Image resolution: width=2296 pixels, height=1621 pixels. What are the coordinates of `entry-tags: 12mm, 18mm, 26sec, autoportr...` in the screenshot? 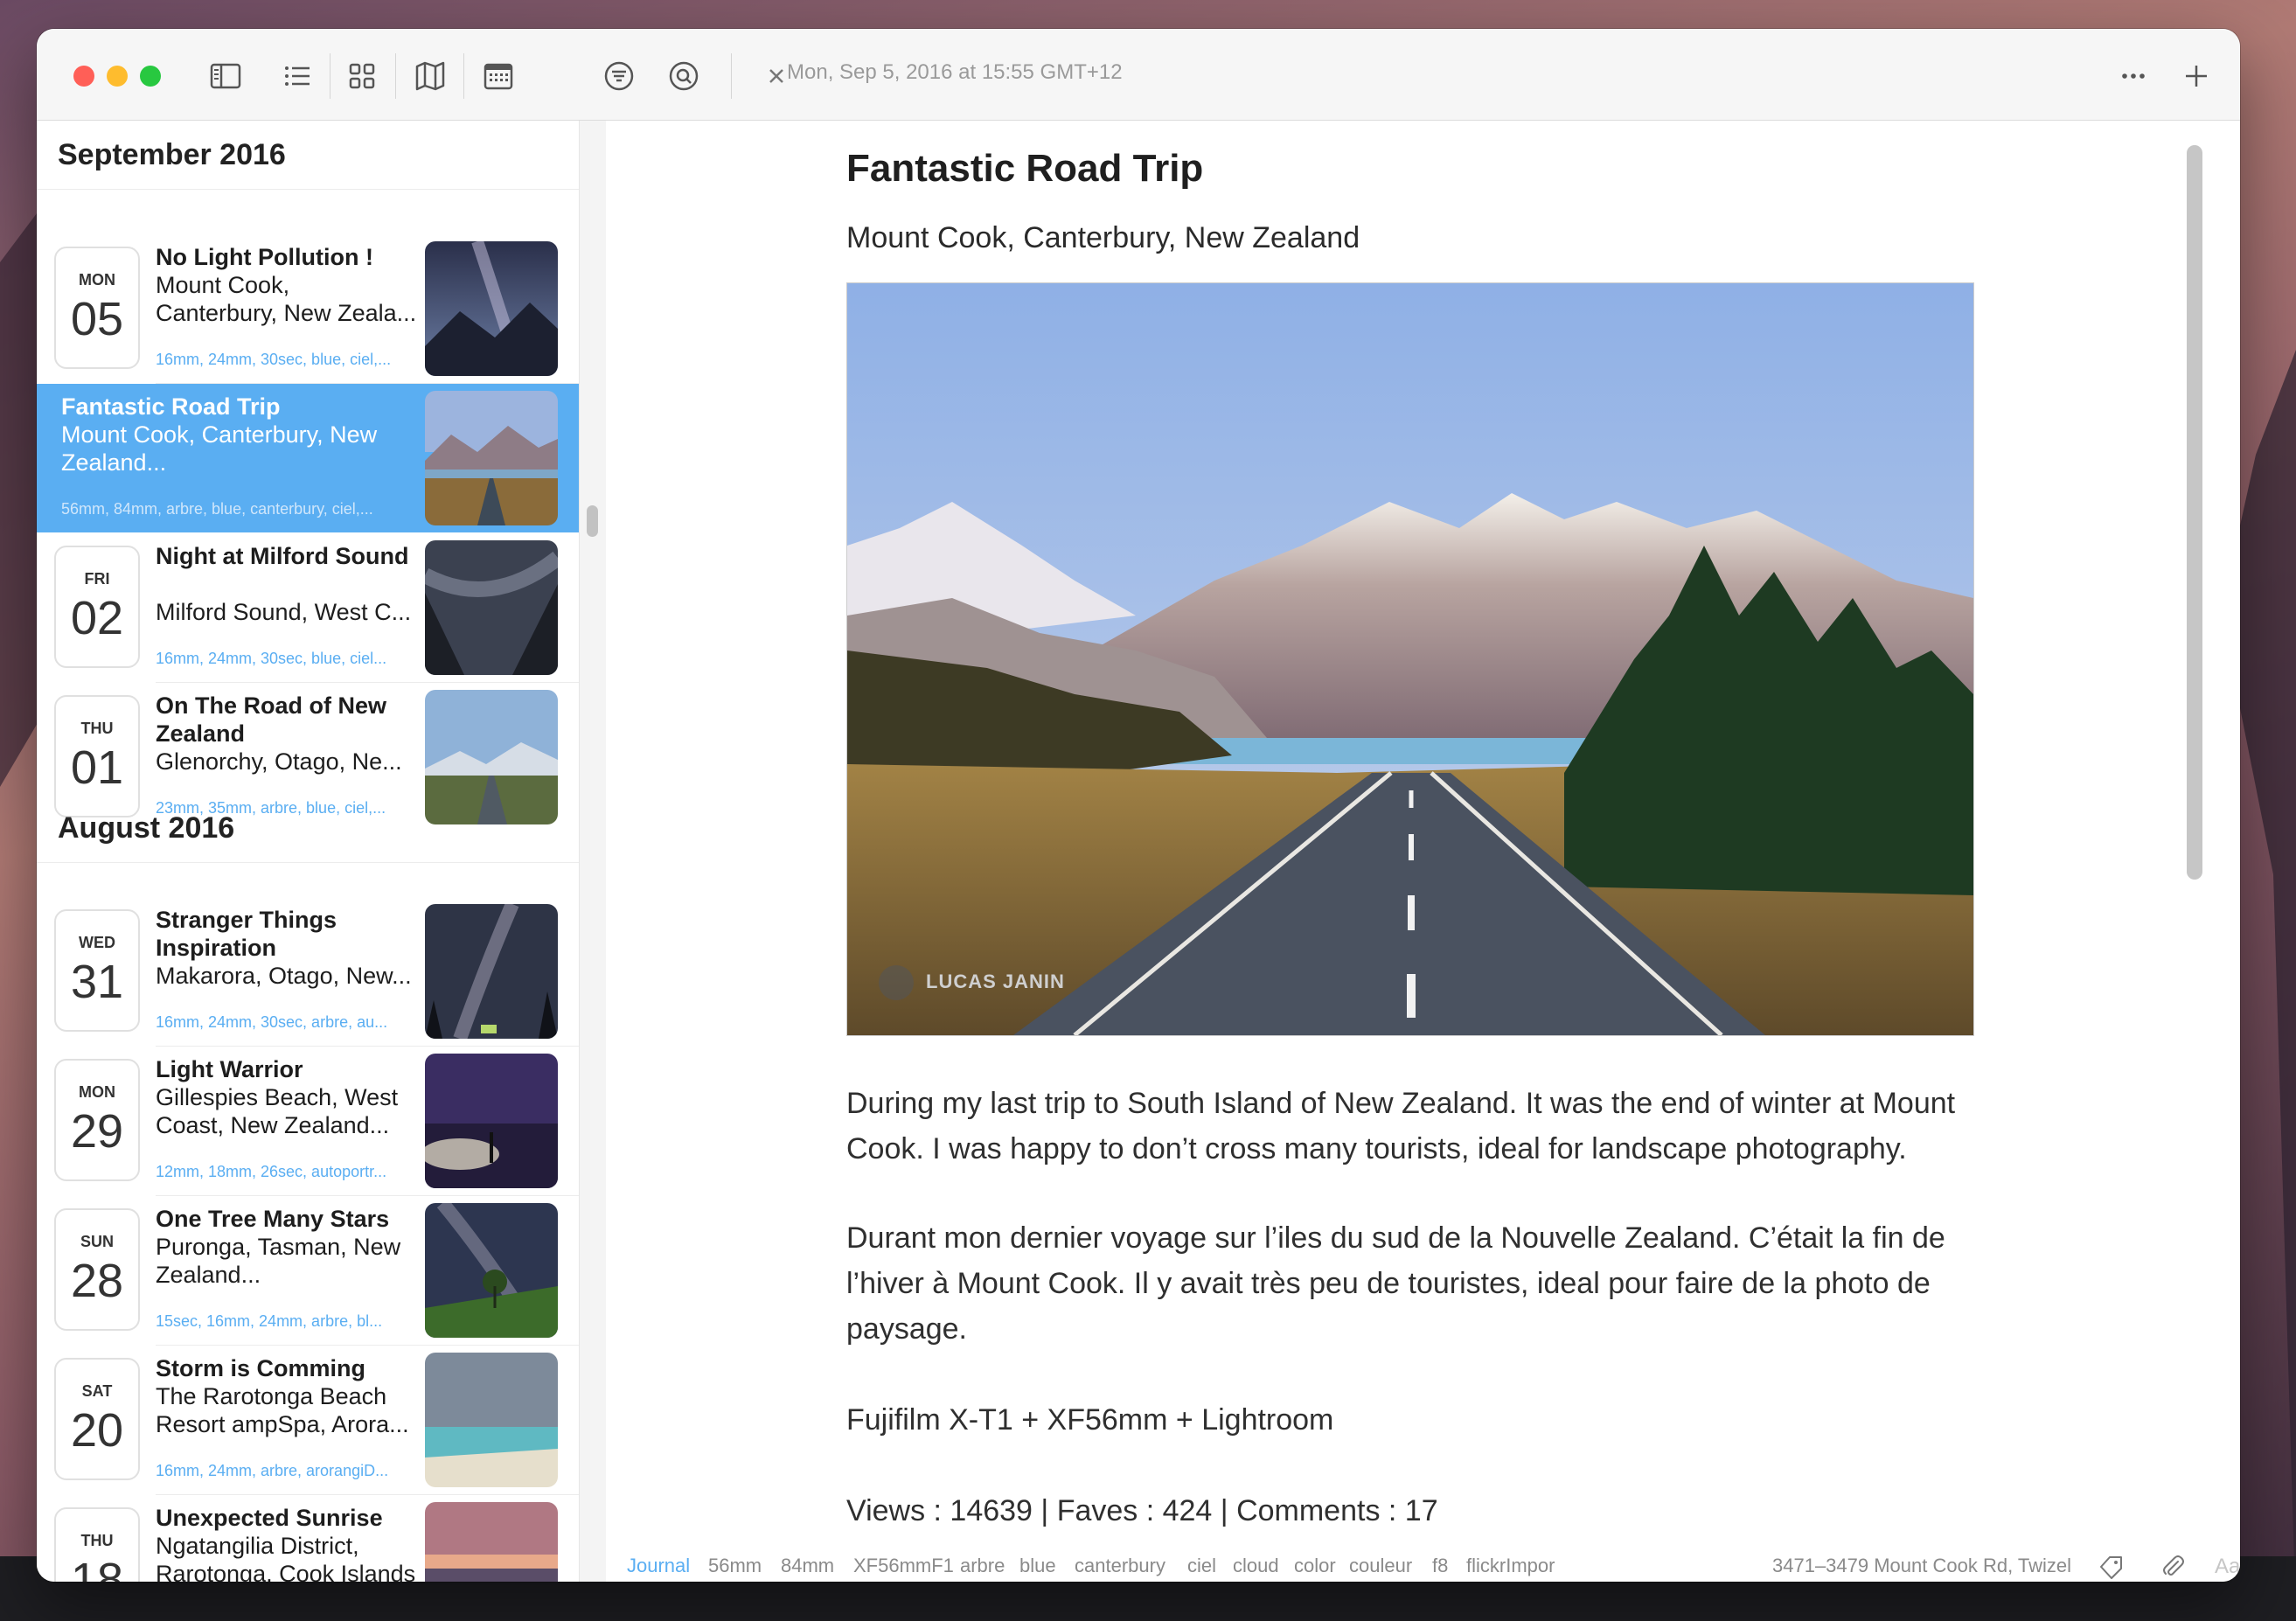 It's located at (271, 1171).